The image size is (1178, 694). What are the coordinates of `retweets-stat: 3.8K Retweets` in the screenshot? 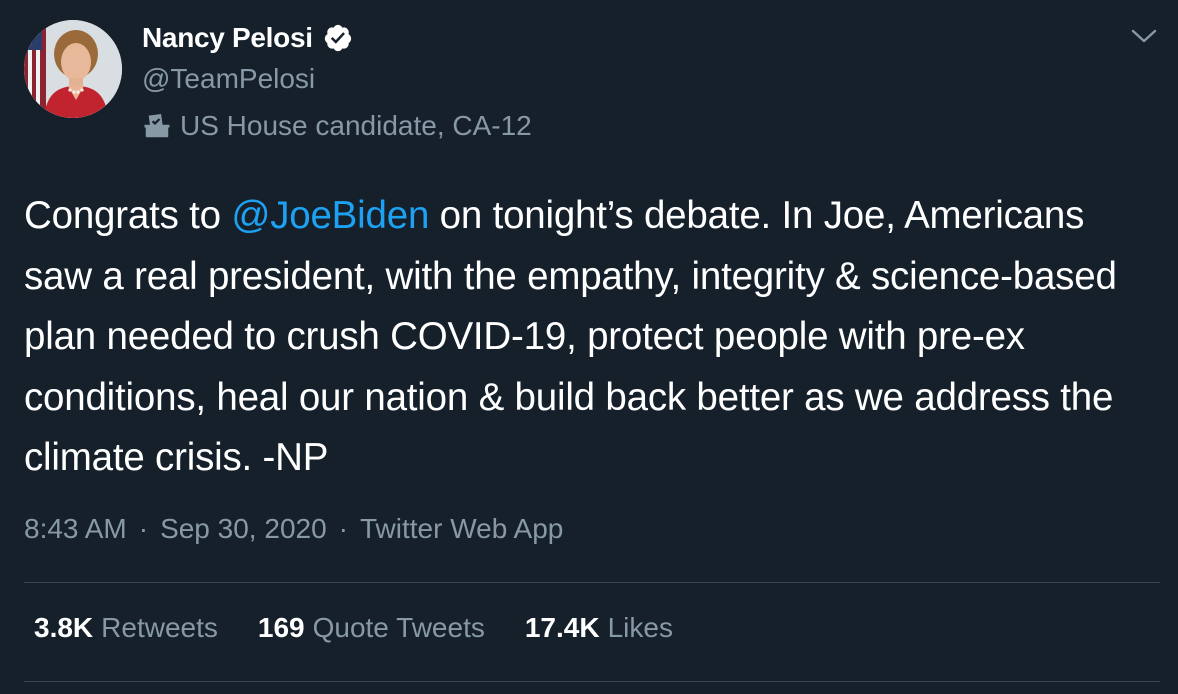 It's located at (126, 628).